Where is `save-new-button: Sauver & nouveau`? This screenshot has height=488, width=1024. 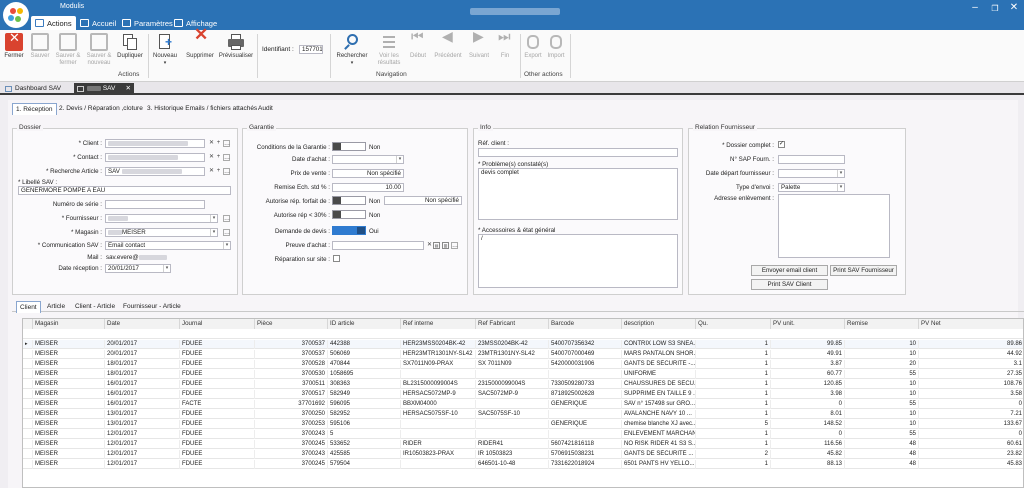
save-new-button: Sauver & nouveau is located at coordinates (99, 50).